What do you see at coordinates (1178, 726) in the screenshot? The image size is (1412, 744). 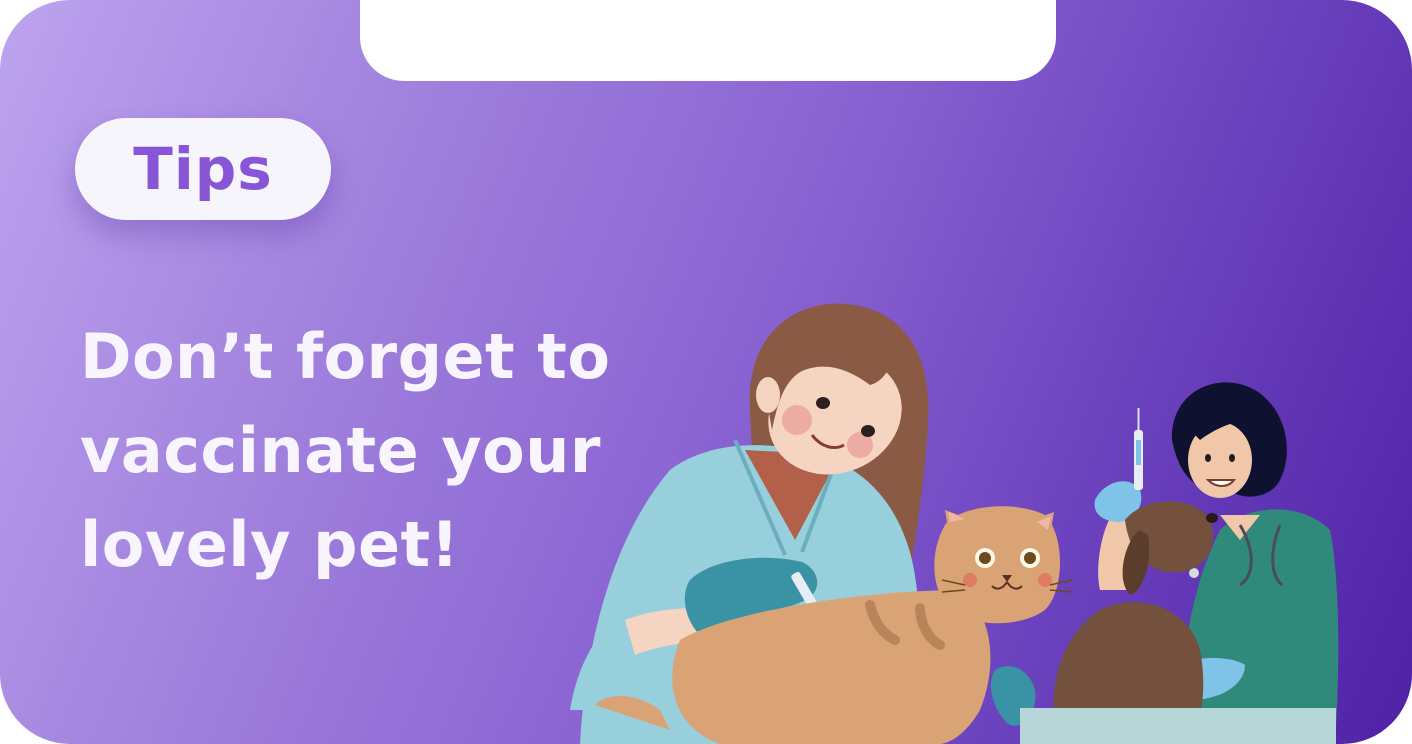 I see `exam-table` at bounding box center [1178, 726].